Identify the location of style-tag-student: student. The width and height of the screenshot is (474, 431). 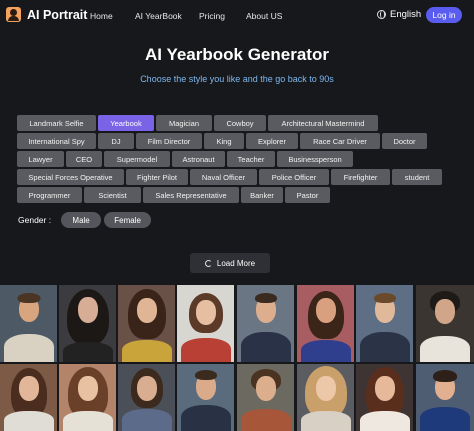
(417, 177).